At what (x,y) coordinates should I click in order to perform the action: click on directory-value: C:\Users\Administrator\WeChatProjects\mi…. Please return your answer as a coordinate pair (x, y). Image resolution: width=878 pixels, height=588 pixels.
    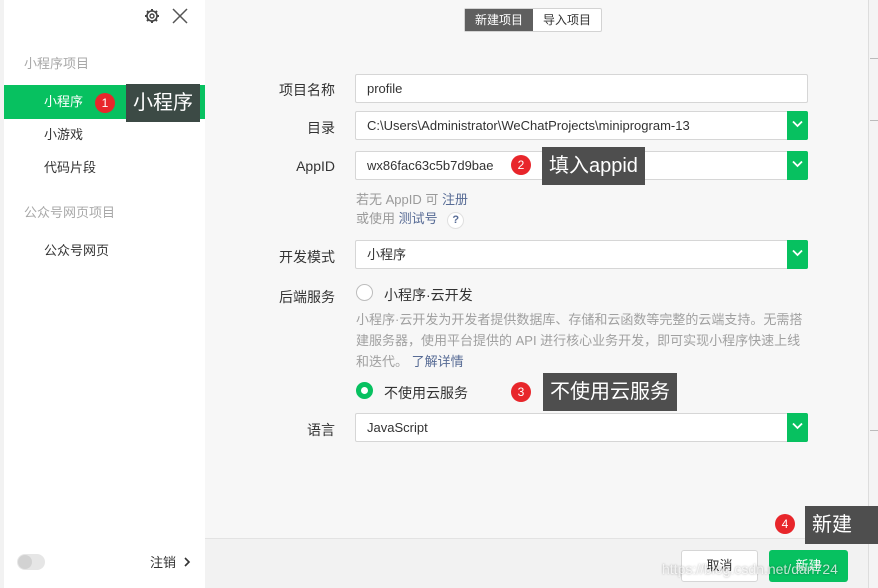
    Looking at the image, I should click on (528, 125).